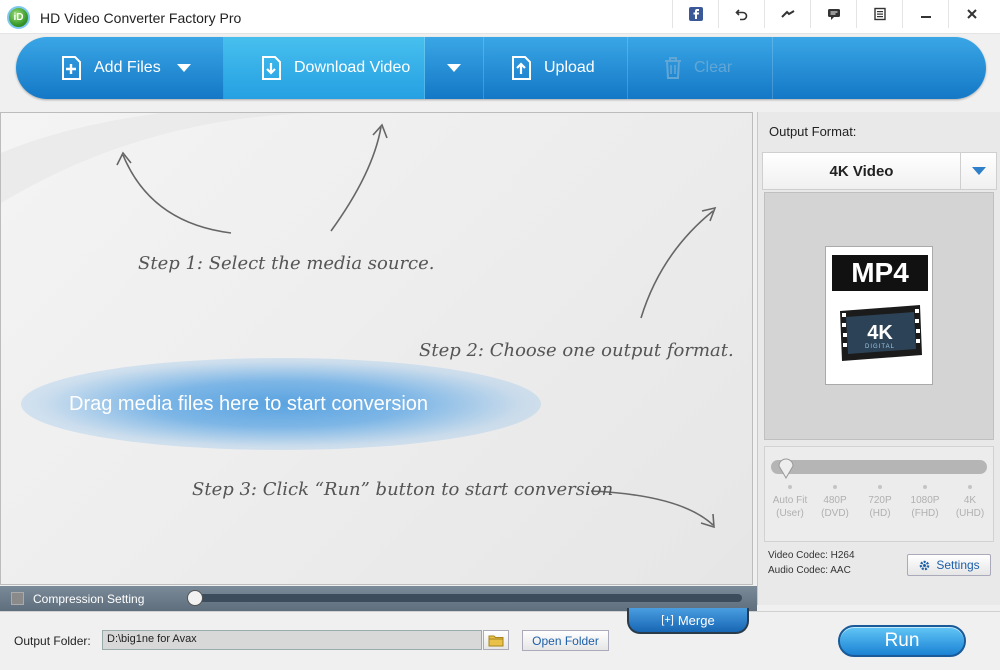 The image size is (1000, 670). What do you see at coordinates (521, 68) in the screenshot?
I see `upload-file-icon` at bounding box center [521, 68].